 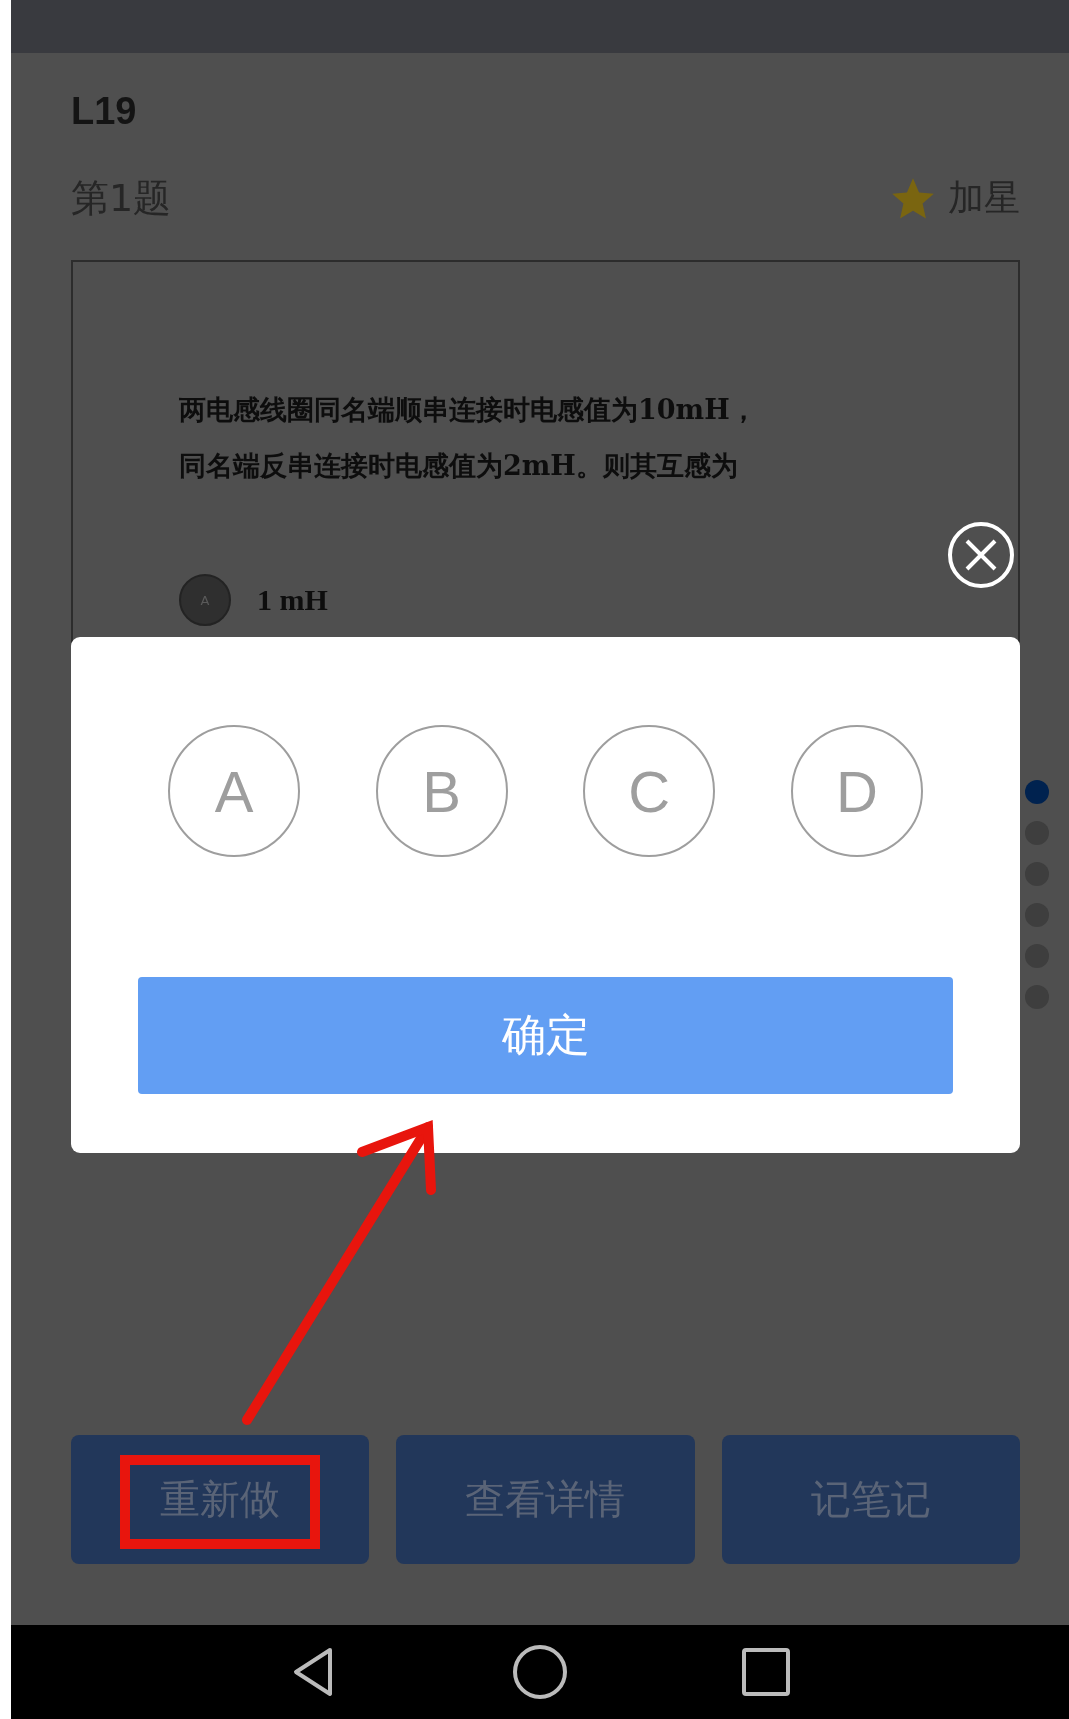 I want to click on home-icon, so click(x=540, y=1672).